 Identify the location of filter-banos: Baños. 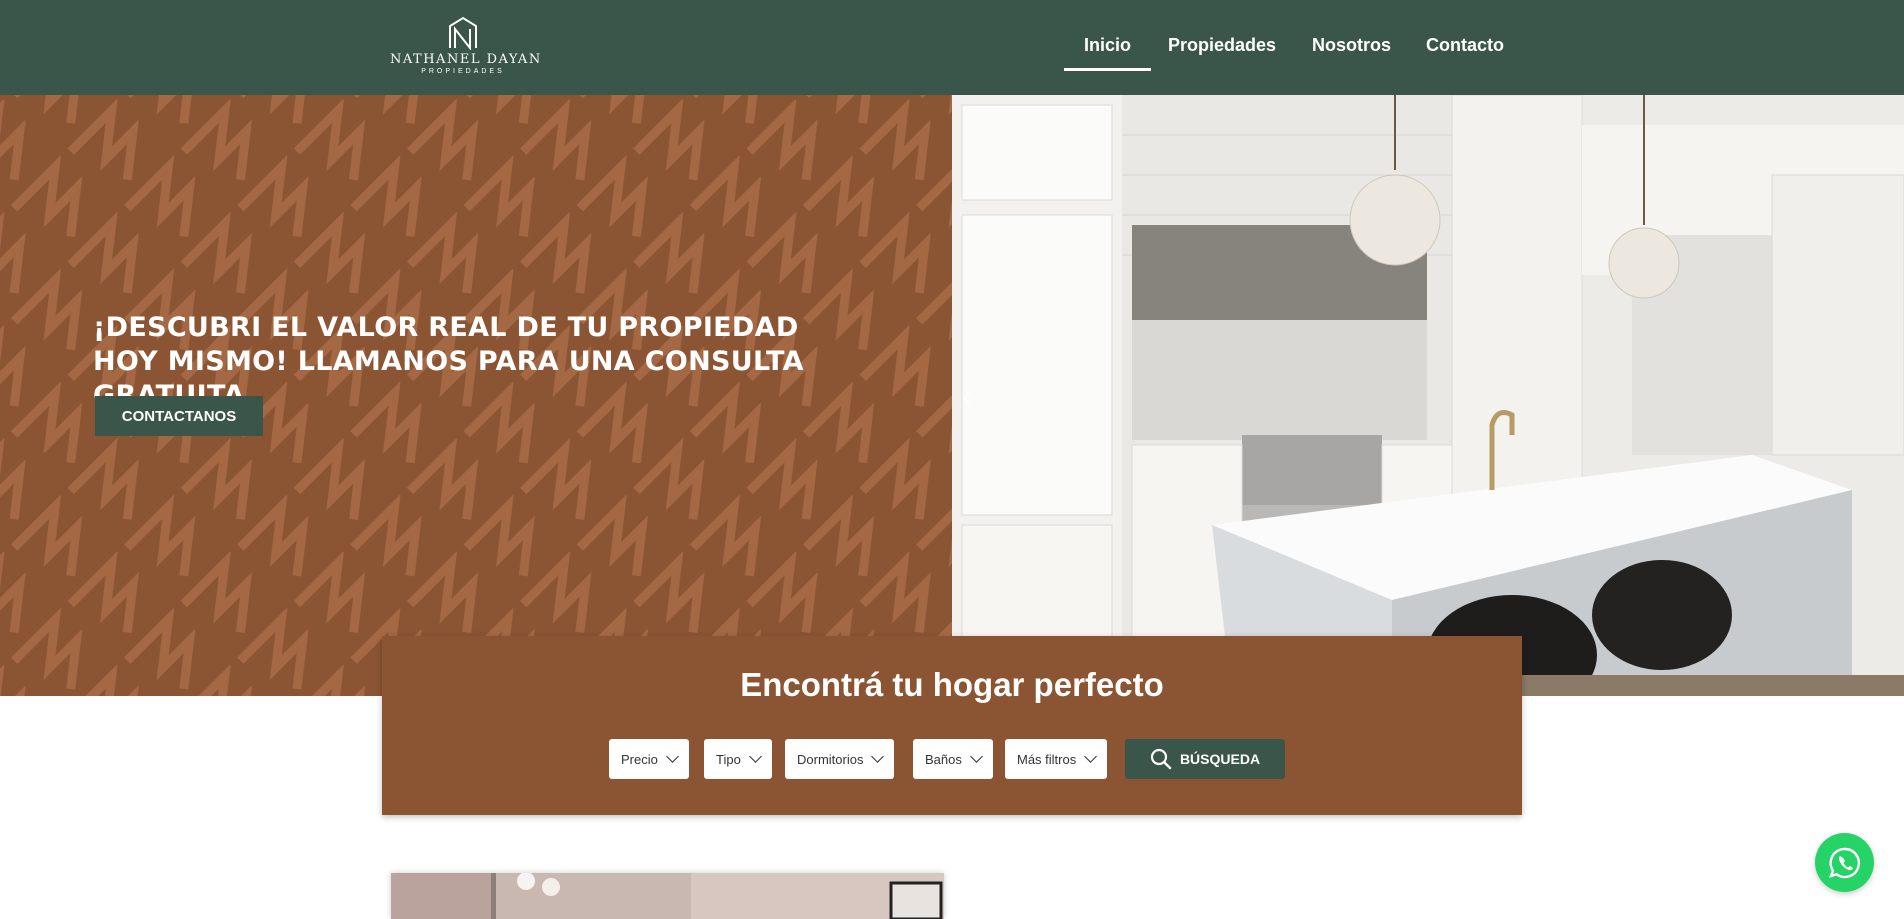
(953, 759).